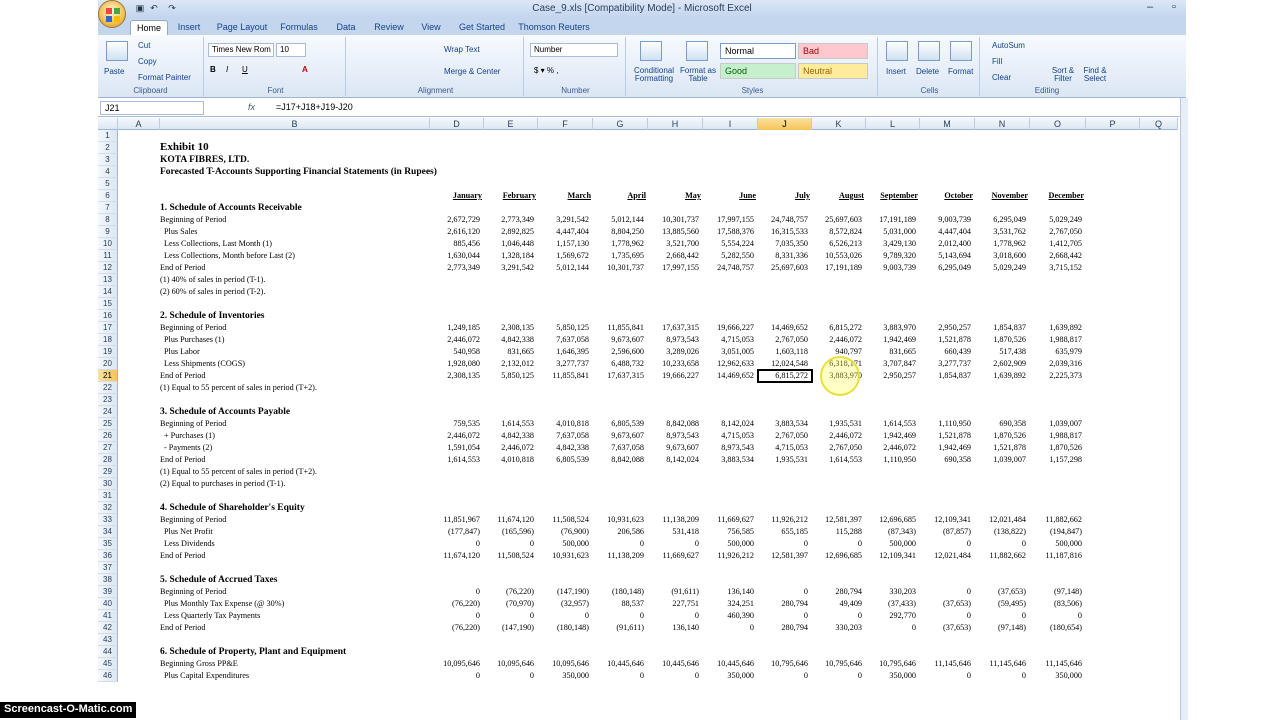 The image size is (1280, 720). I want to click on row-label: End of Period, so click(182, 627).